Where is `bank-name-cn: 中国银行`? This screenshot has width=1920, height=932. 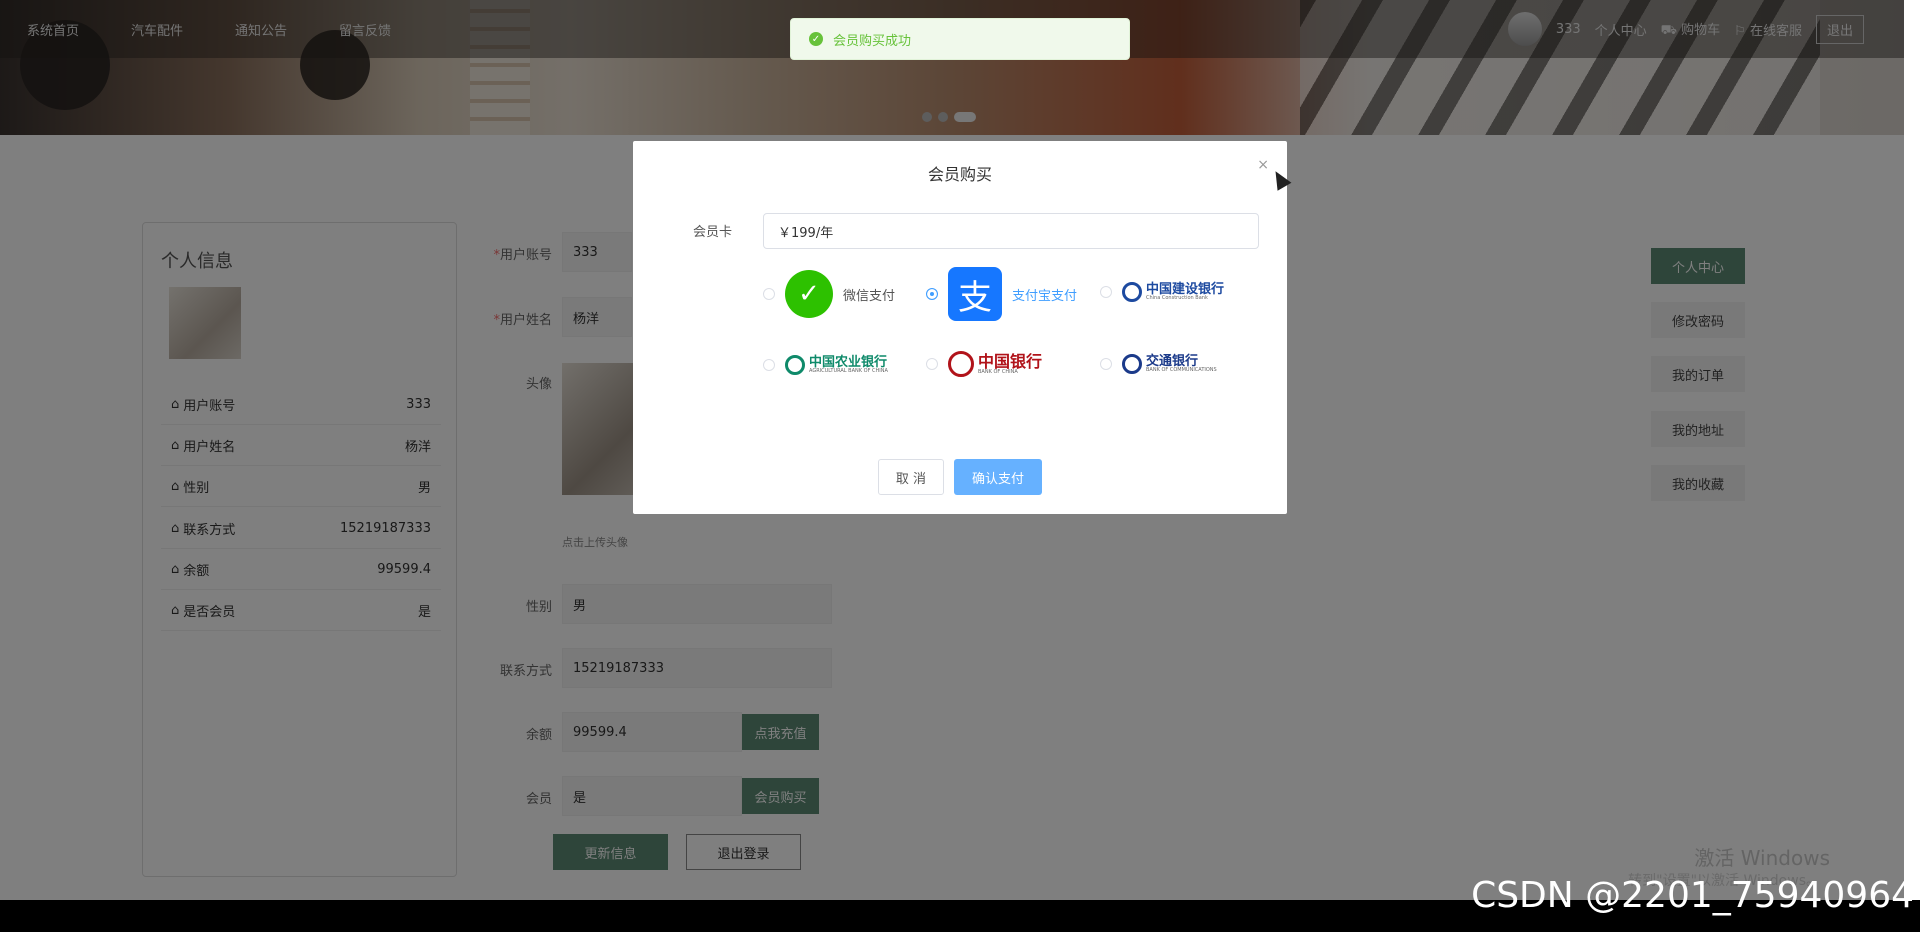
bank-name-cn: 中国银行 is located at coordinates (1010, 361).